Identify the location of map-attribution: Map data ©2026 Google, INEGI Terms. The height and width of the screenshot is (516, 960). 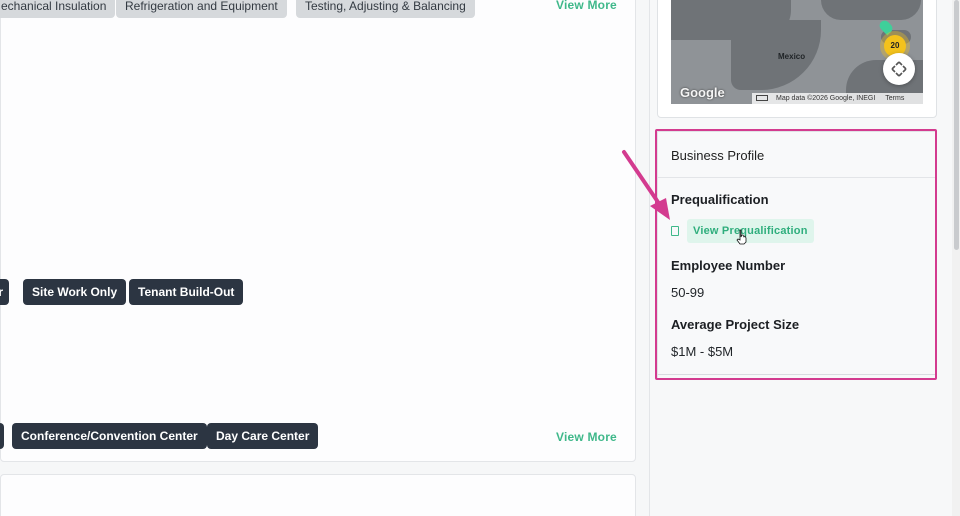
(837, 98).